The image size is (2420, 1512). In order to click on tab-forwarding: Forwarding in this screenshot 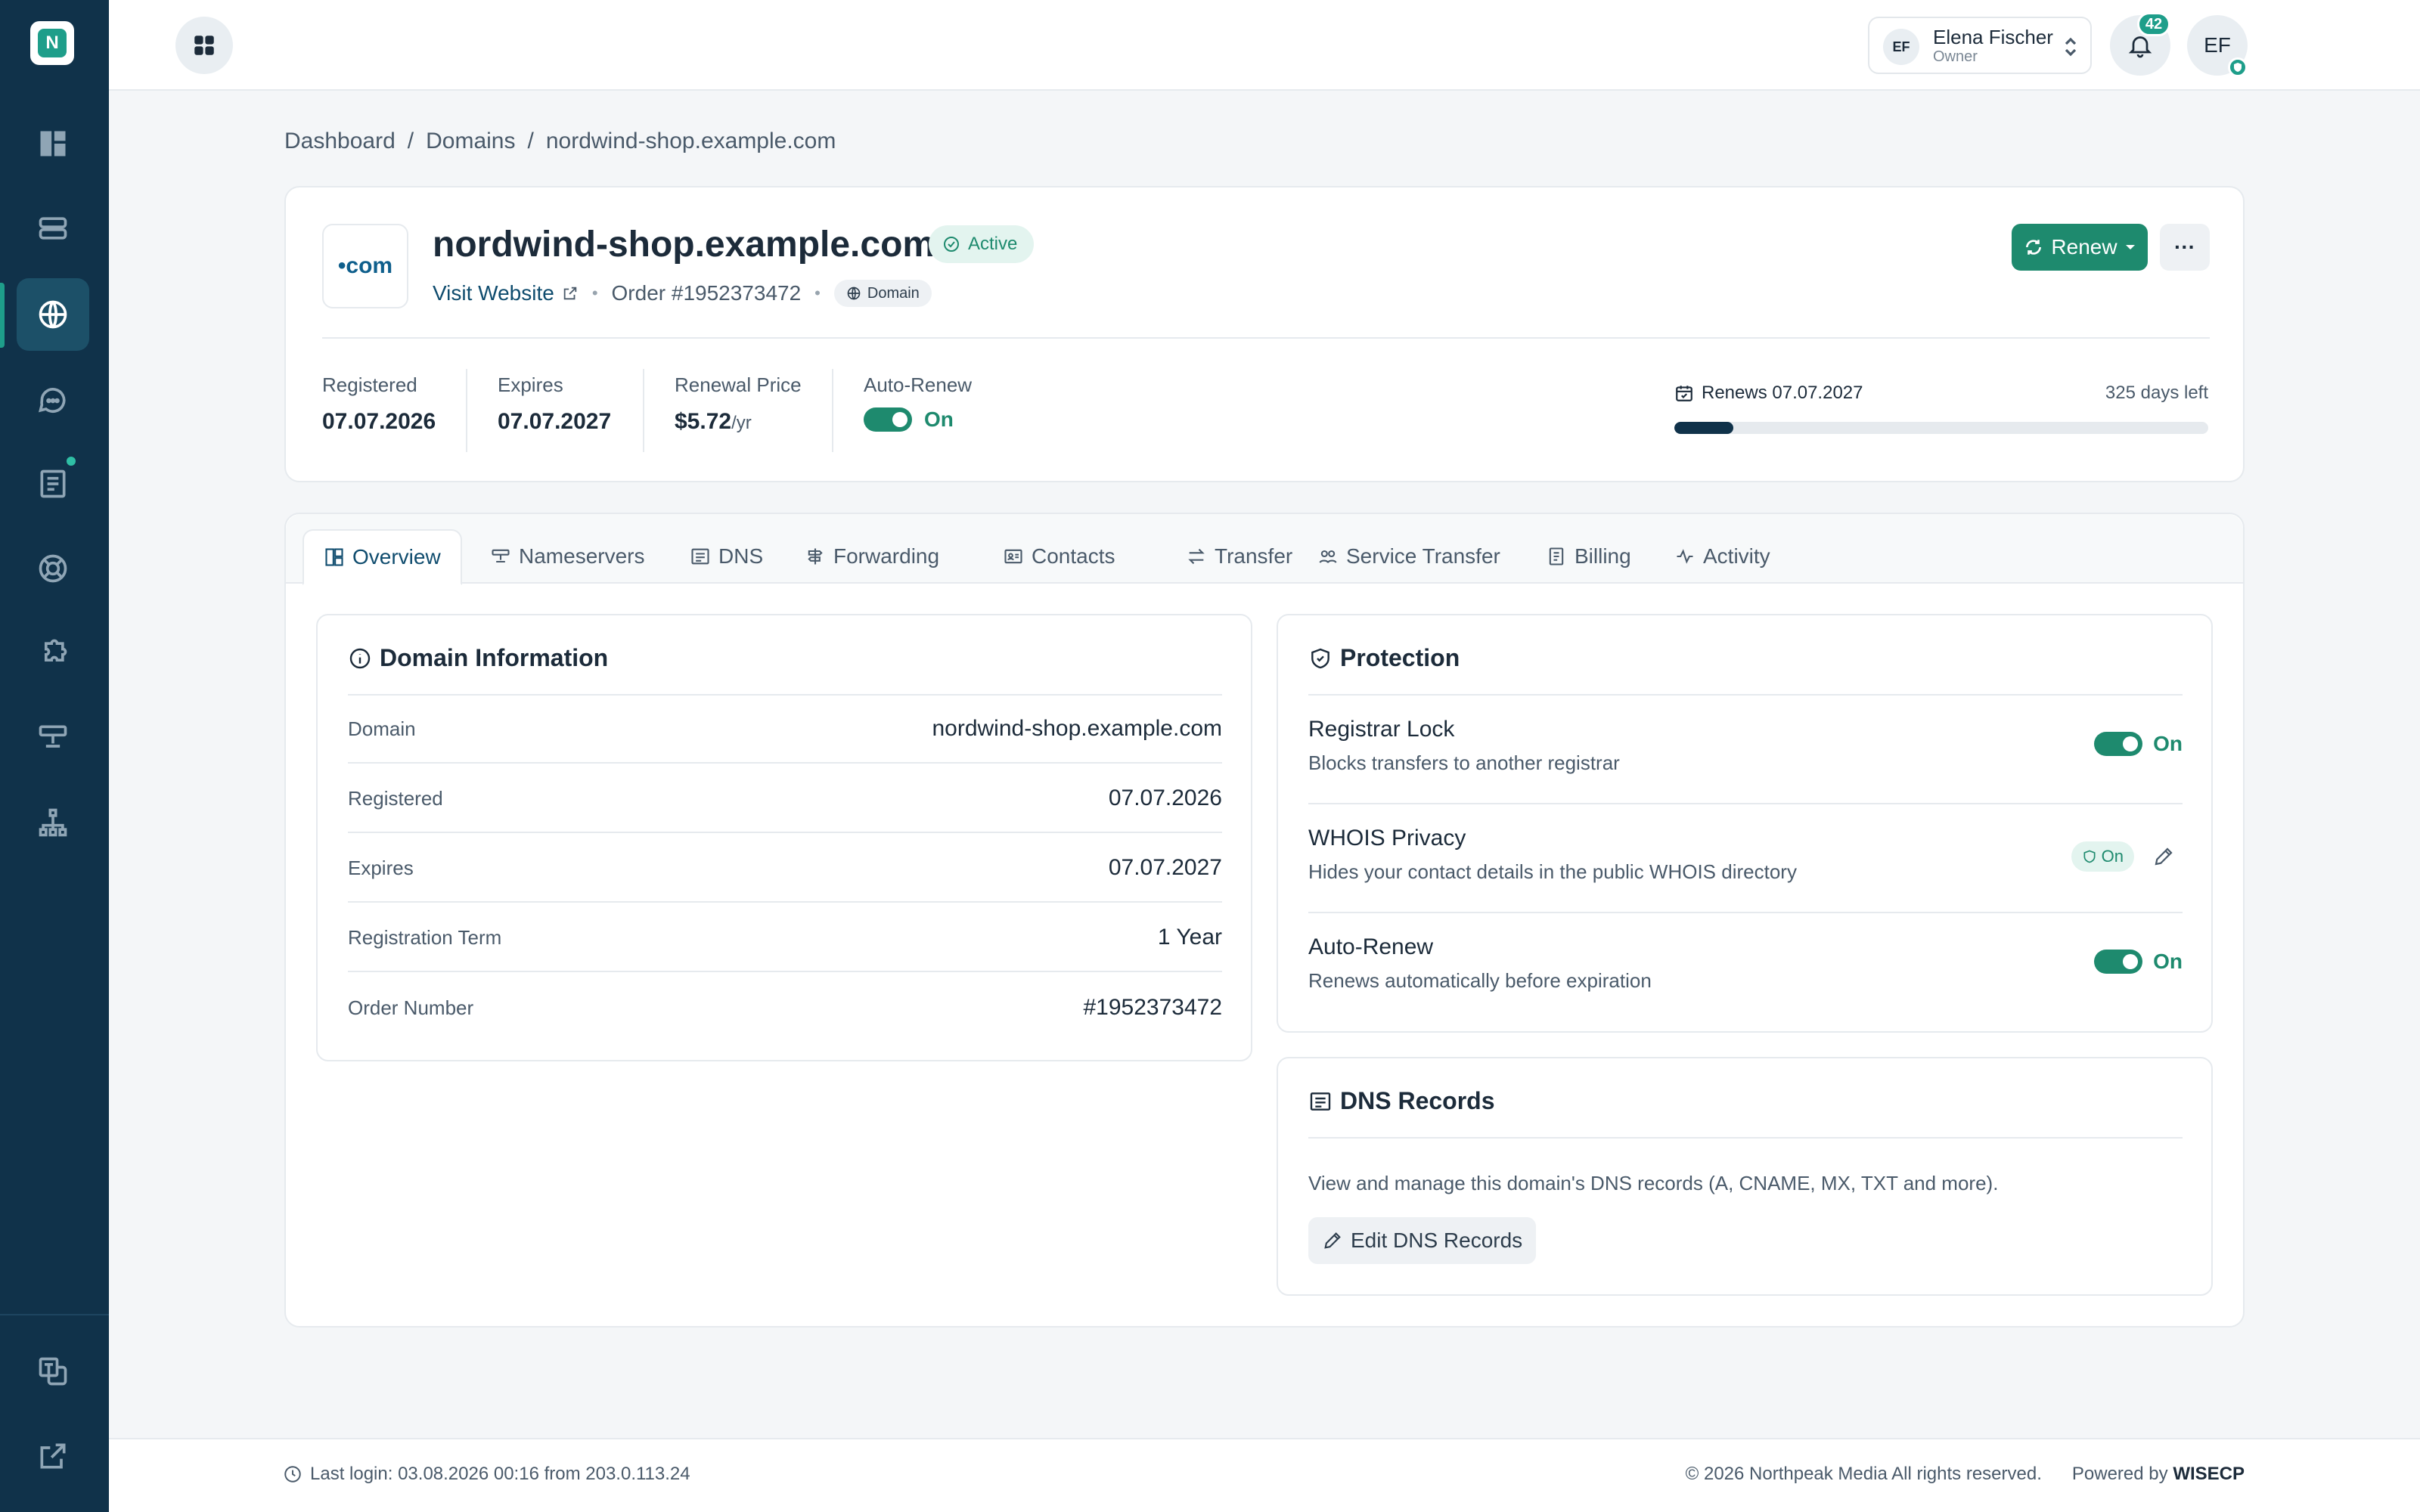, I will do `click(872, 556)`.